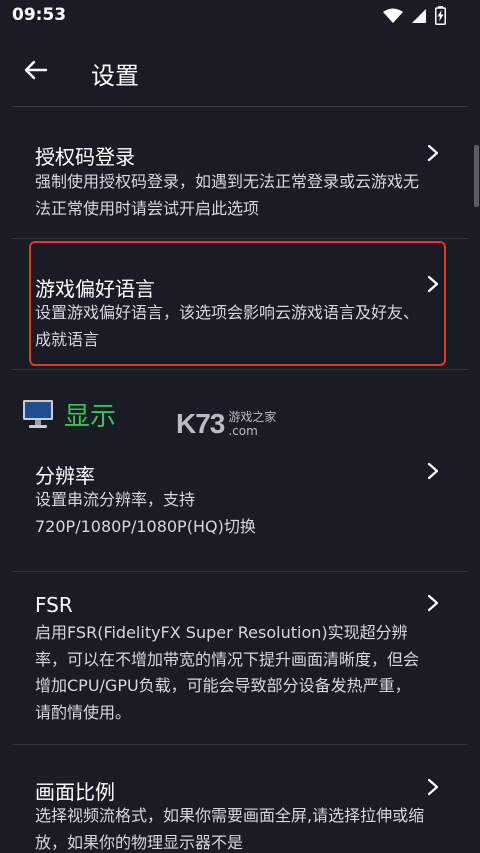  I want to click on arrow-left-icon, so click(36, 70).